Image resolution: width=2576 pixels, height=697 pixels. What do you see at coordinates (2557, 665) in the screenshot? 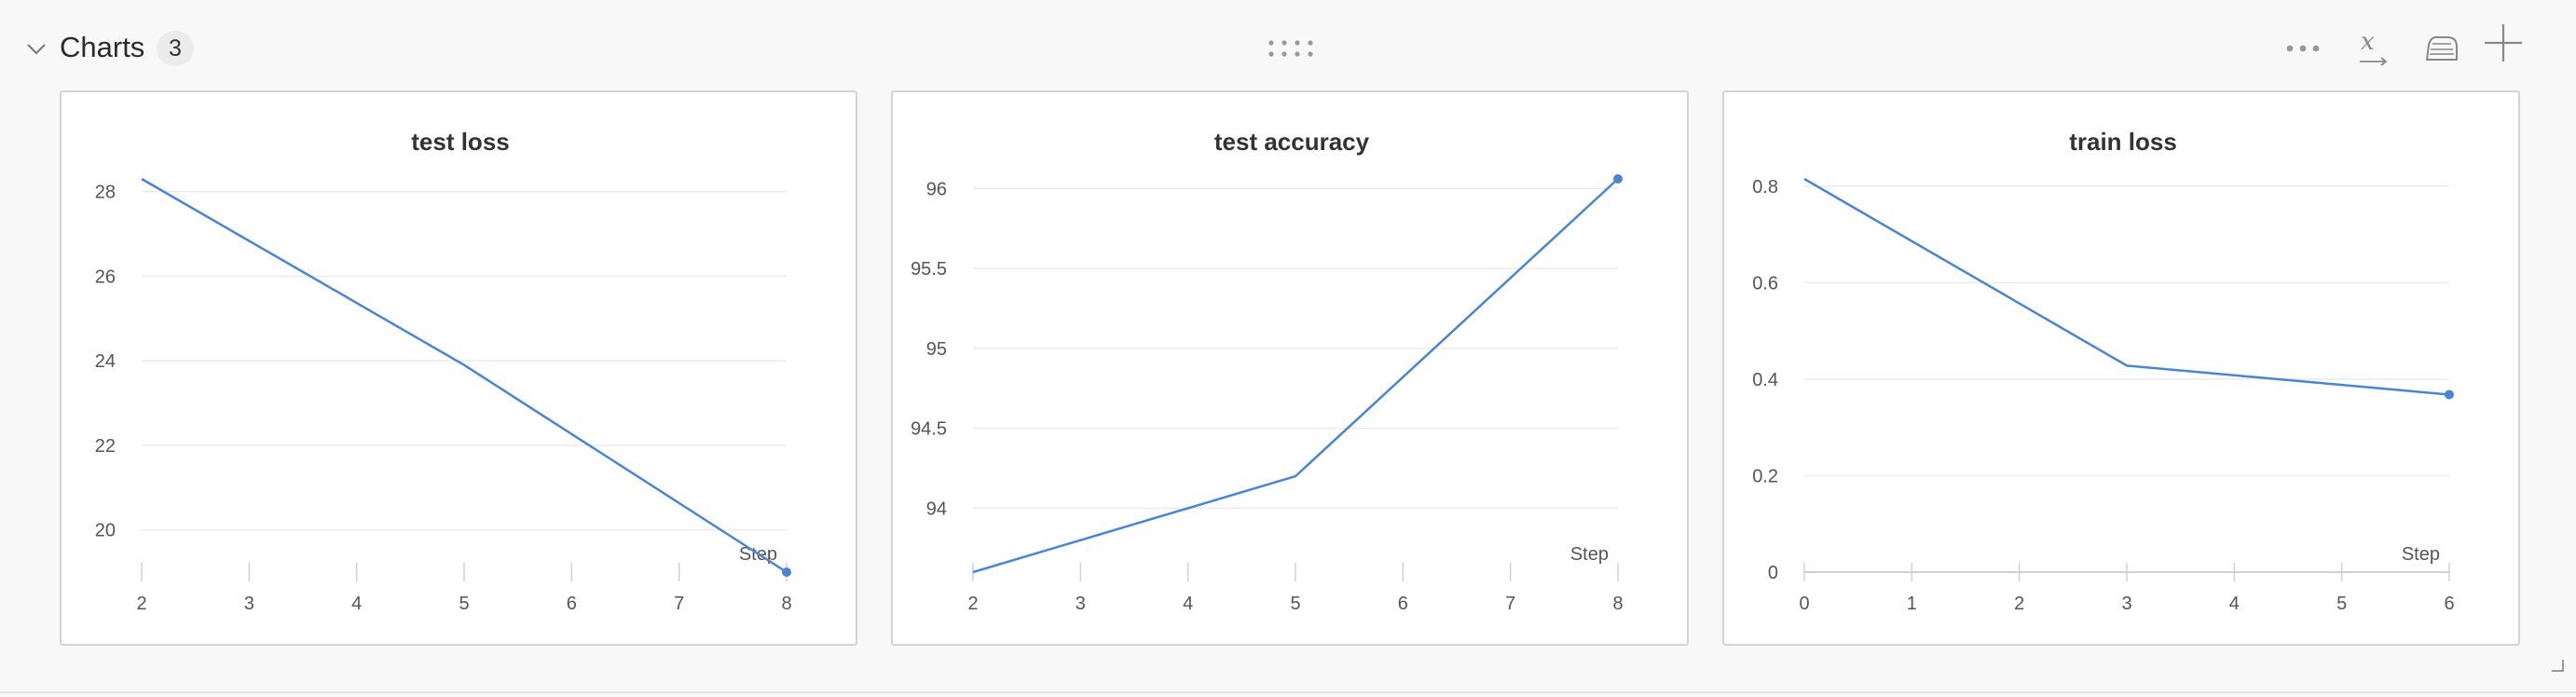
I see `resize-handle-icon` at bounding box center [2557, 665].